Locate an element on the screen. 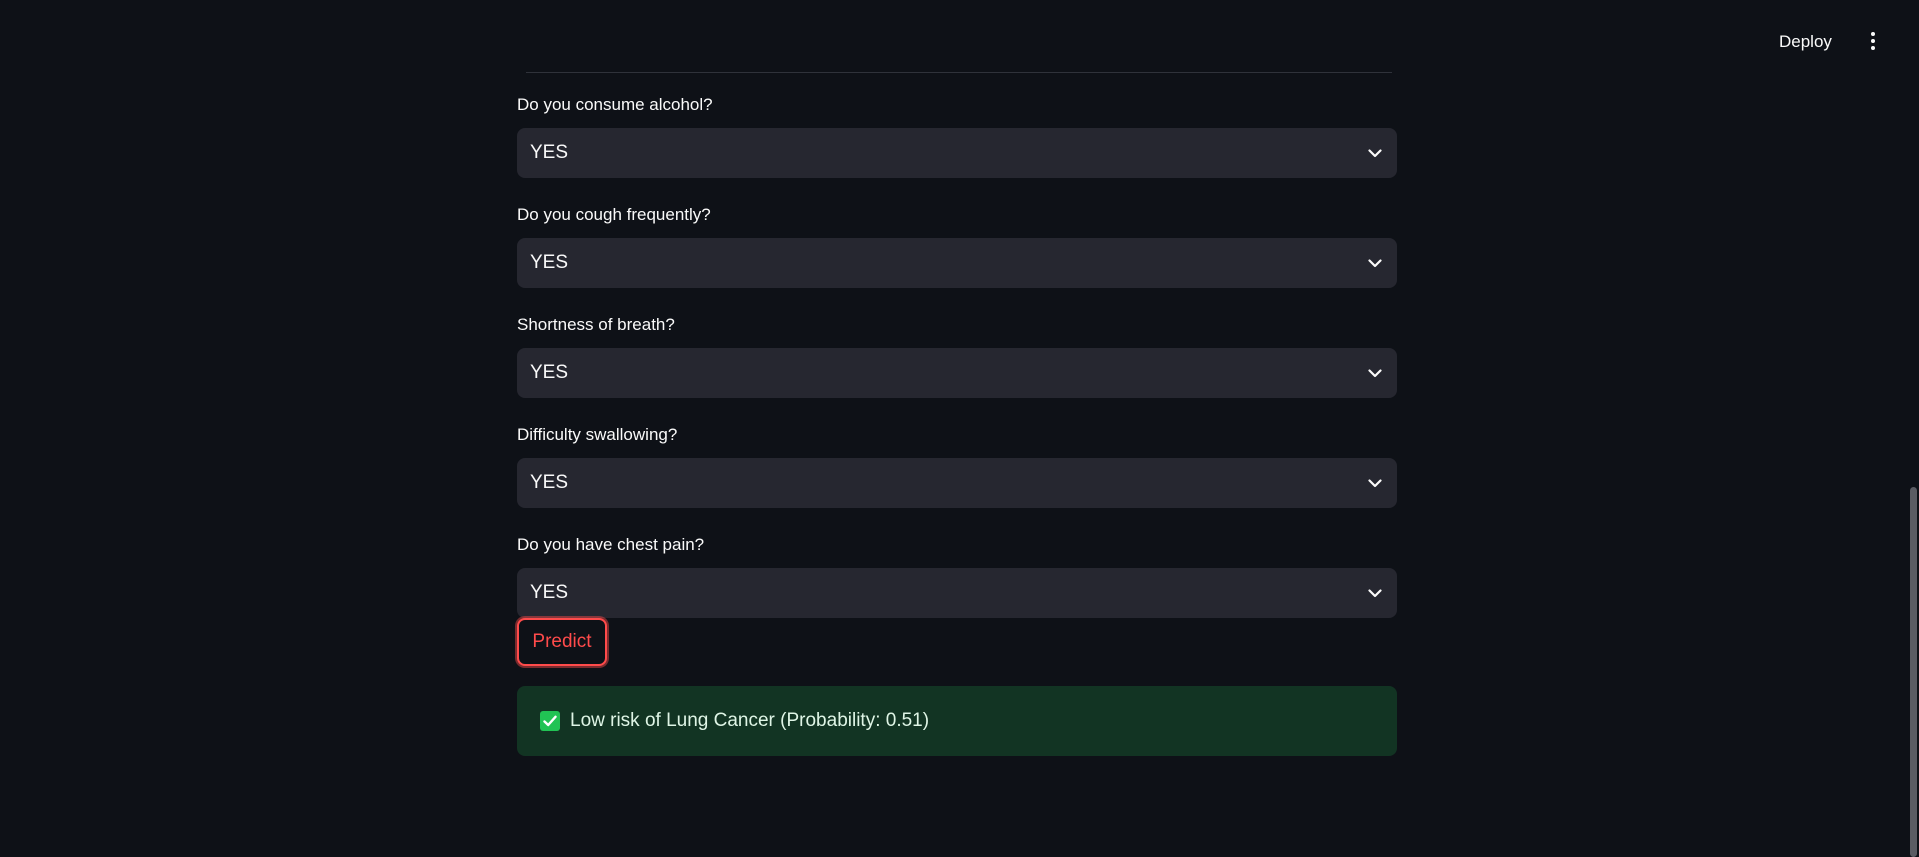 This screenshot has width=1919, height=857. deploy-button: Deploy is located at coordinates (1805, 42).